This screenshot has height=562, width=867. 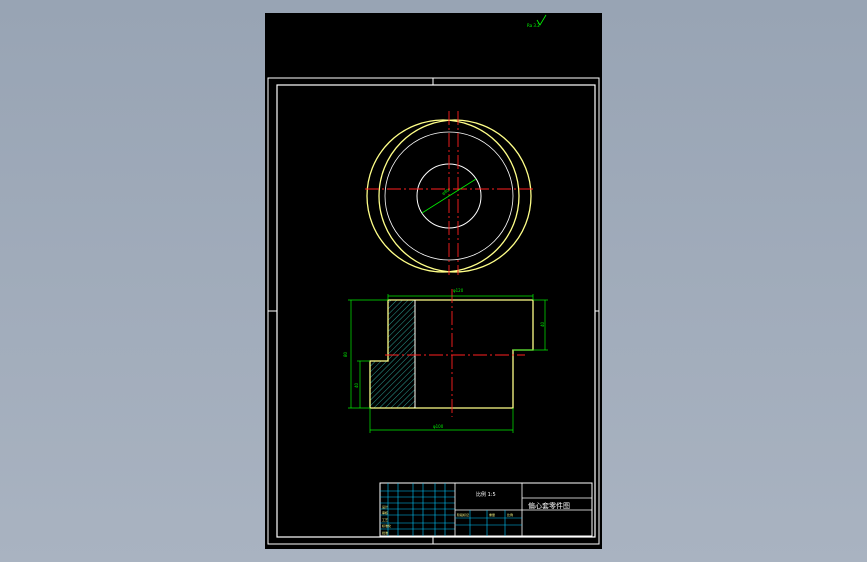 What do you see at coordinates (533, 25) in the screenshot?
I see `roughness-text: Ra 3.2` at bounding box center [533, 25].